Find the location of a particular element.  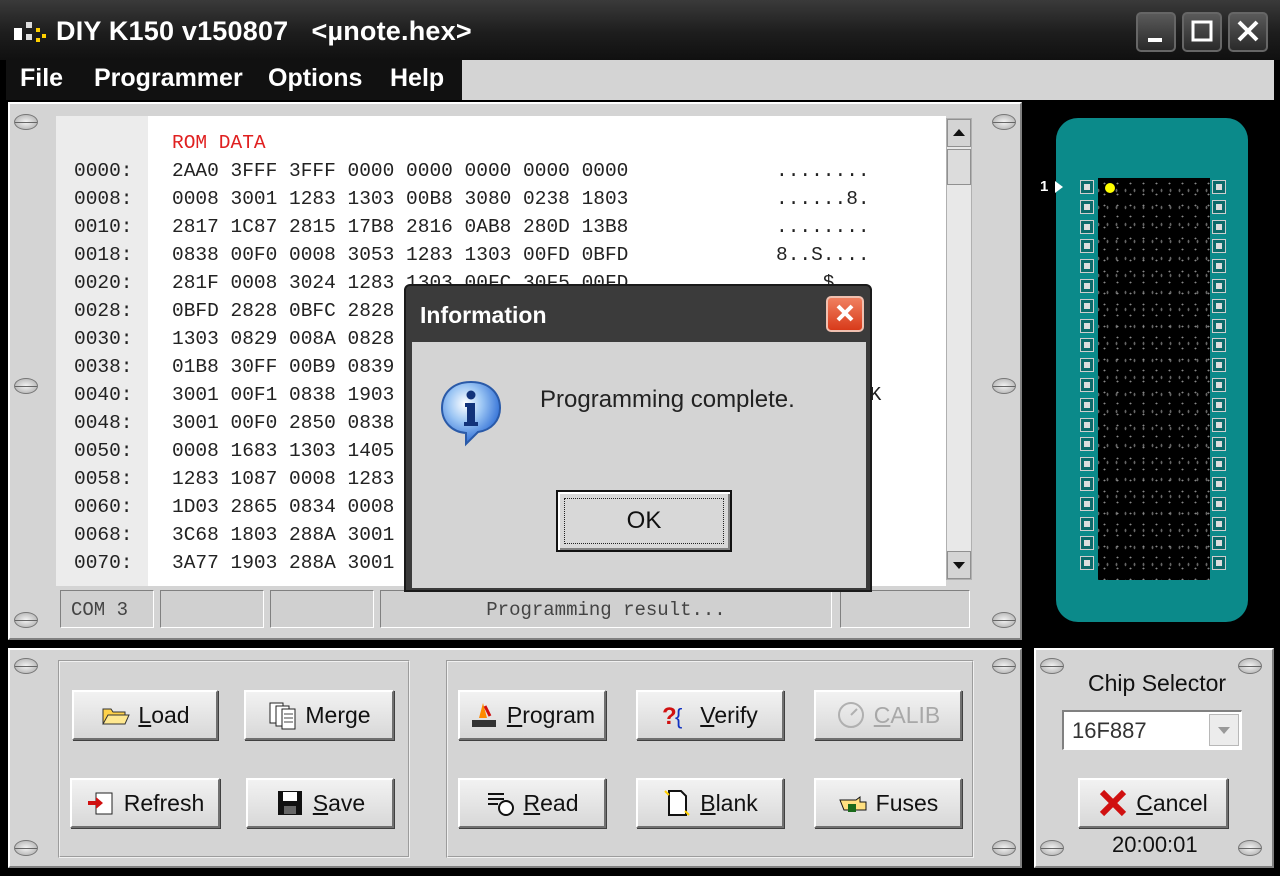

blank-button: Blank is located at coordinates (710, 803).